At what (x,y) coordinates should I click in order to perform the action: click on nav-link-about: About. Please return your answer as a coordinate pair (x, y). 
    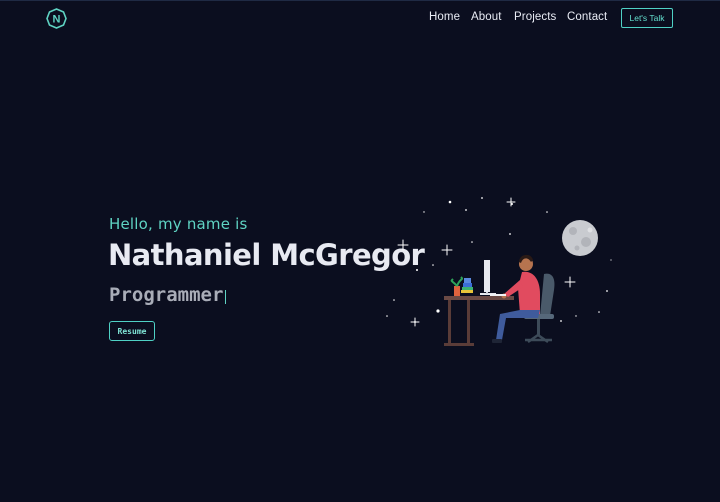
    Looking at the image, I should click on (486, 17).